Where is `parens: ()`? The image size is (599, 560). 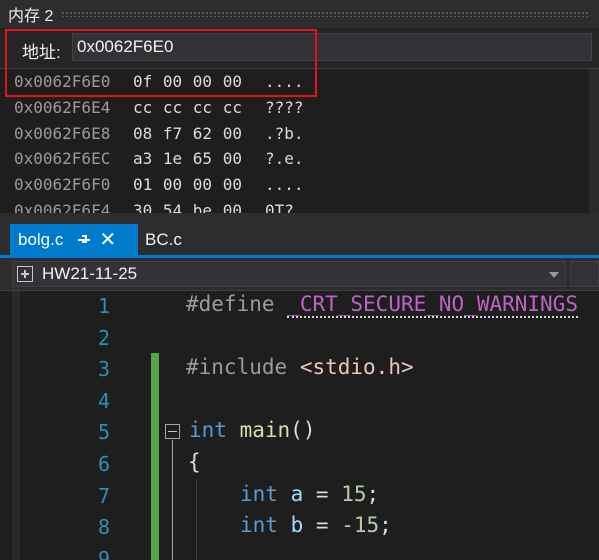
parens: () is located at coordinates (303, 430).